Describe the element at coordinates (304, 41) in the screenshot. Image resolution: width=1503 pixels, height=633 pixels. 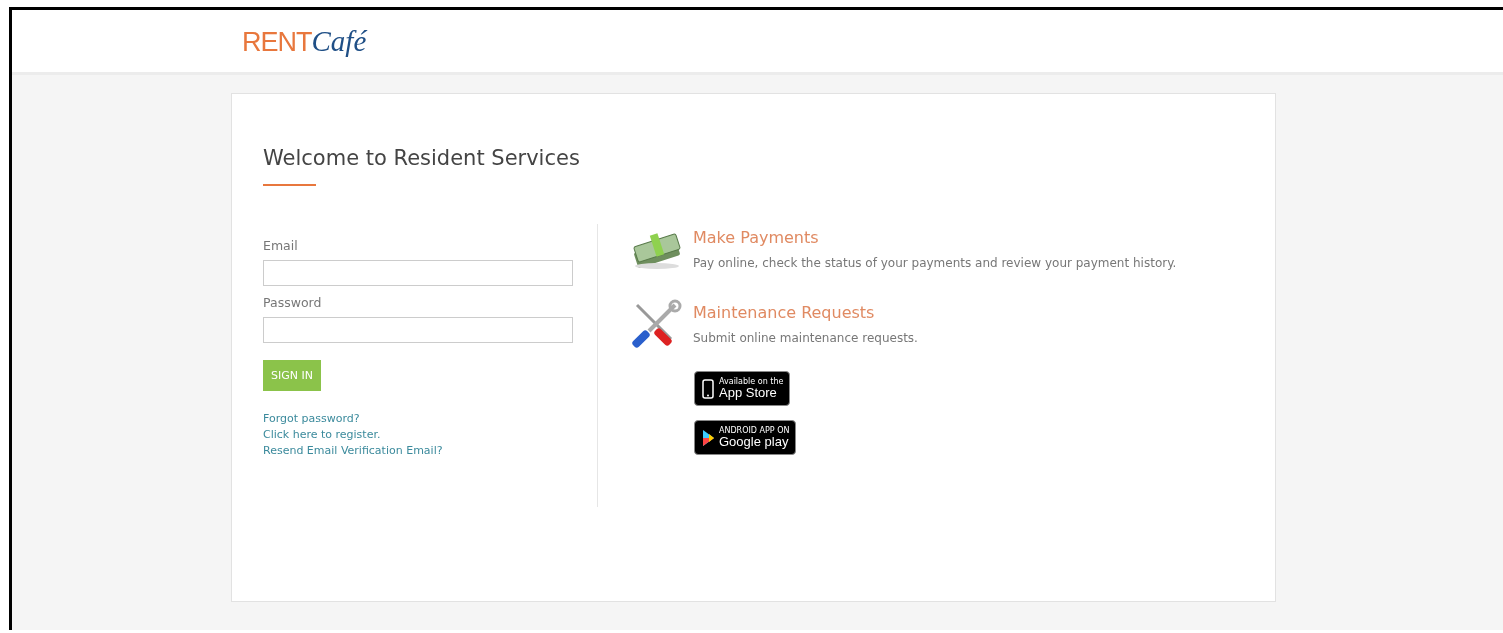
I see `logo: RENTCafé` at that location.